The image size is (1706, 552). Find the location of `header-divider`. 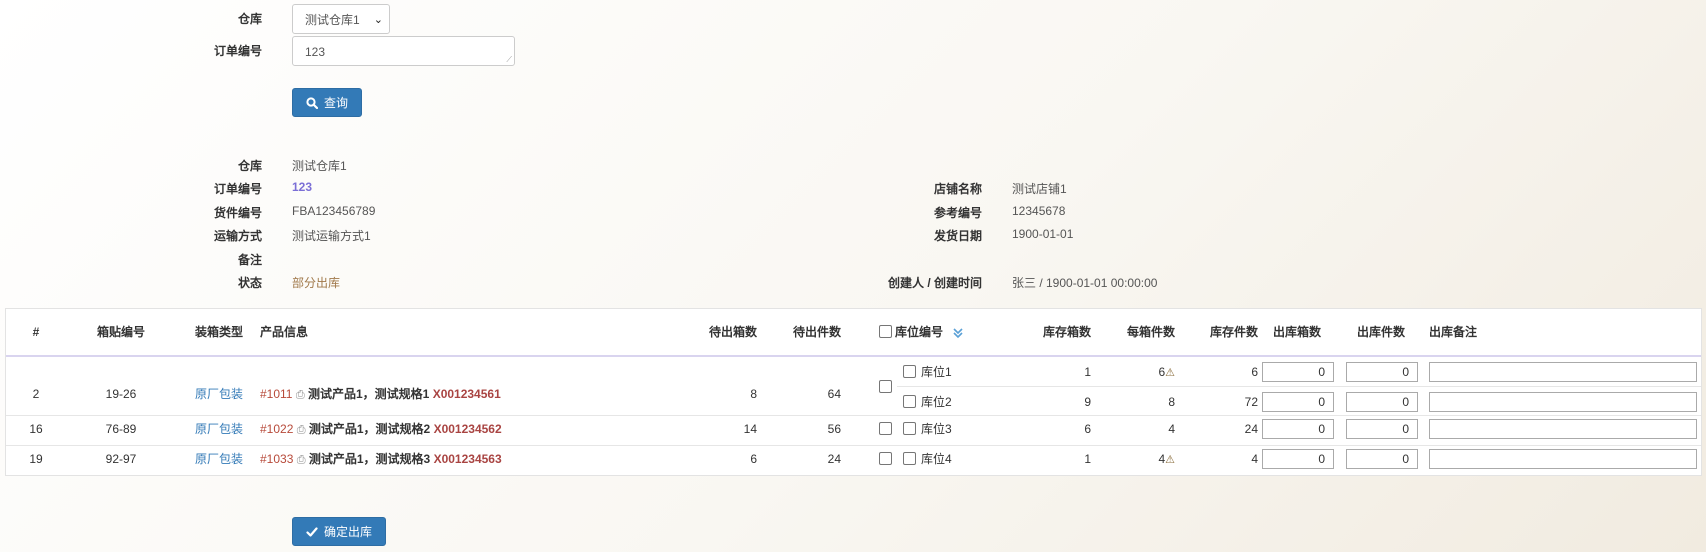

header-divider is located at coordinates (853, 356).